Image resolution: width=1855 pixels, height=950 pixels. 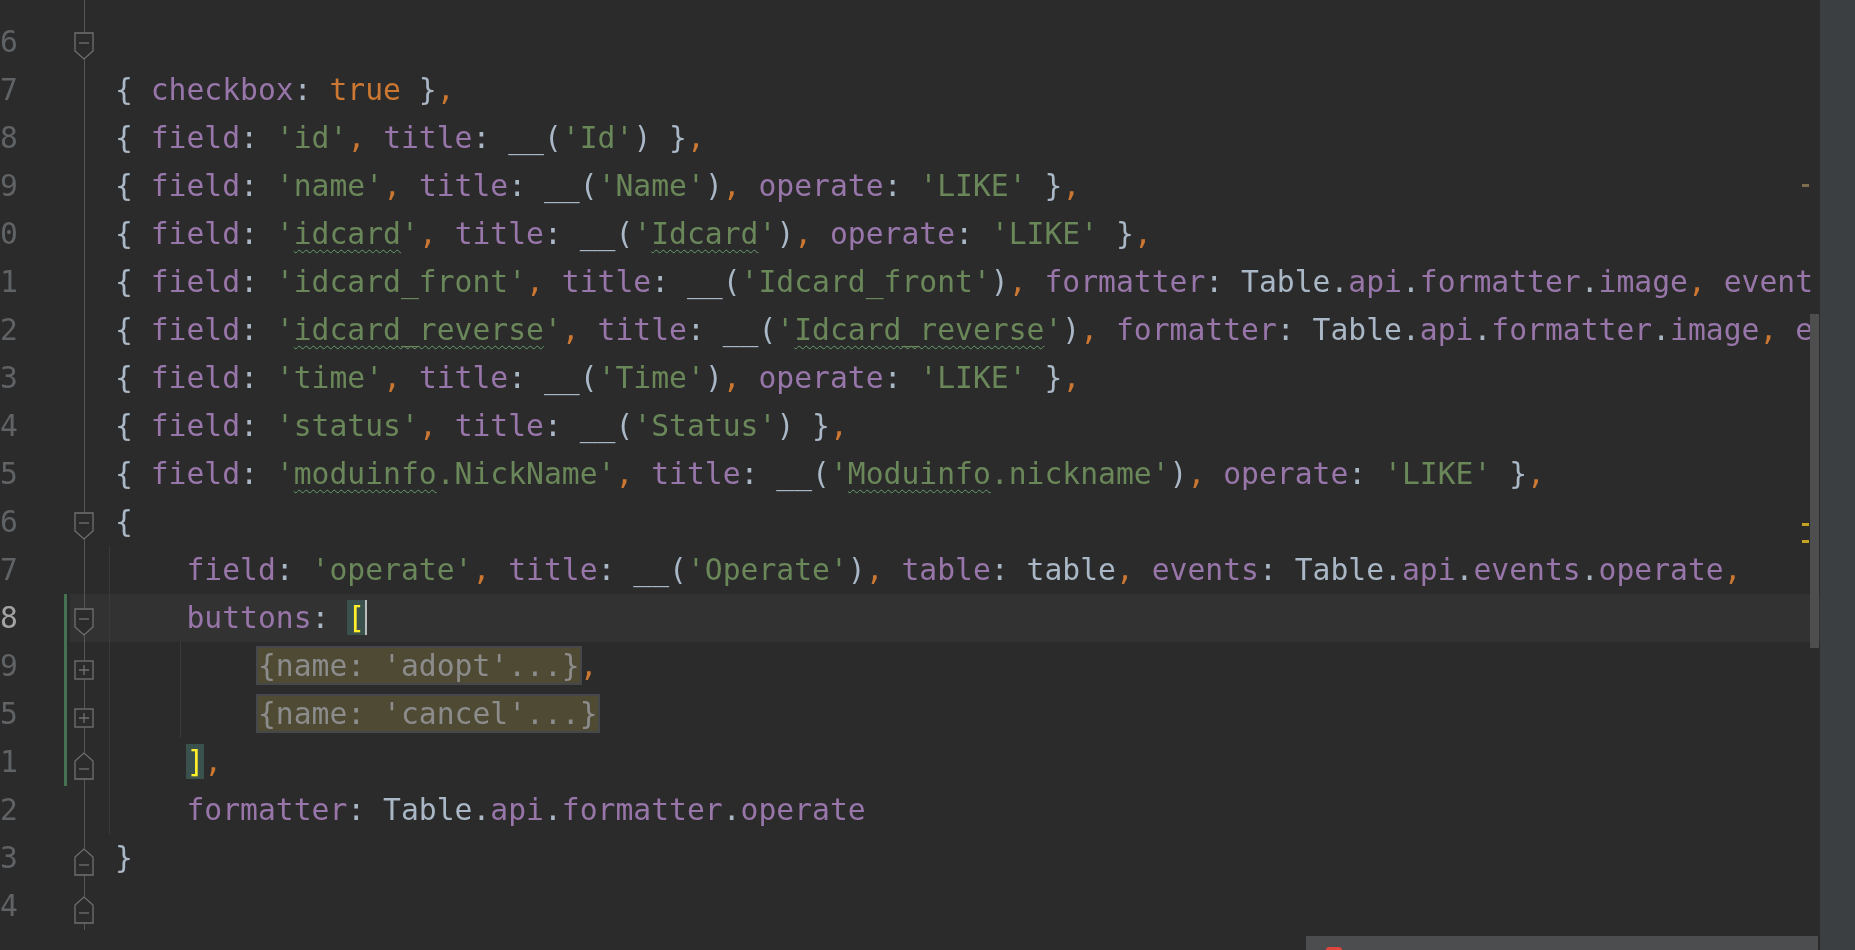 I want to click on code-line: }, so click(x=124, y=858).